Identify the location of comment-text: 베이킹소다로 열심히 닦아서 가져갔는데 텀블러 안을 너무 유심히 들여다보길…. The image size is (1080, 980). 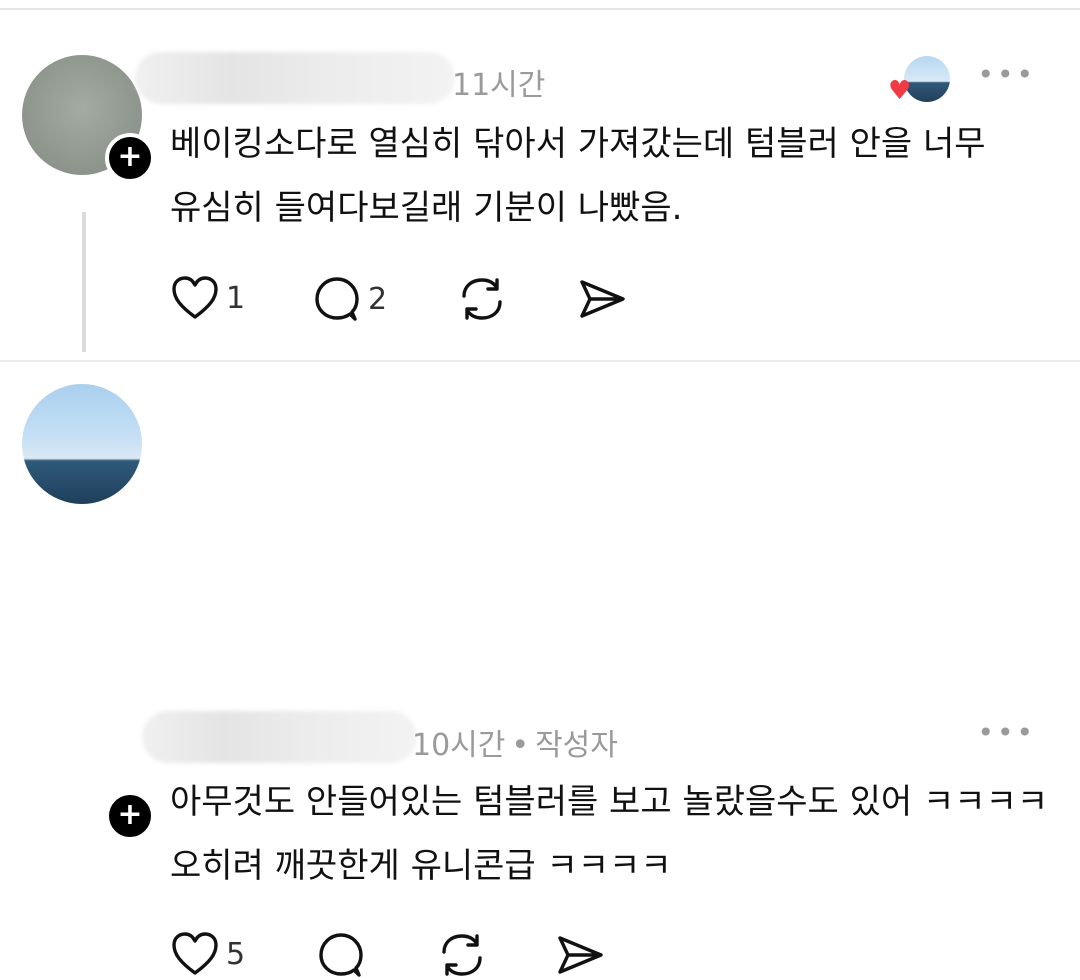
(578, 176).